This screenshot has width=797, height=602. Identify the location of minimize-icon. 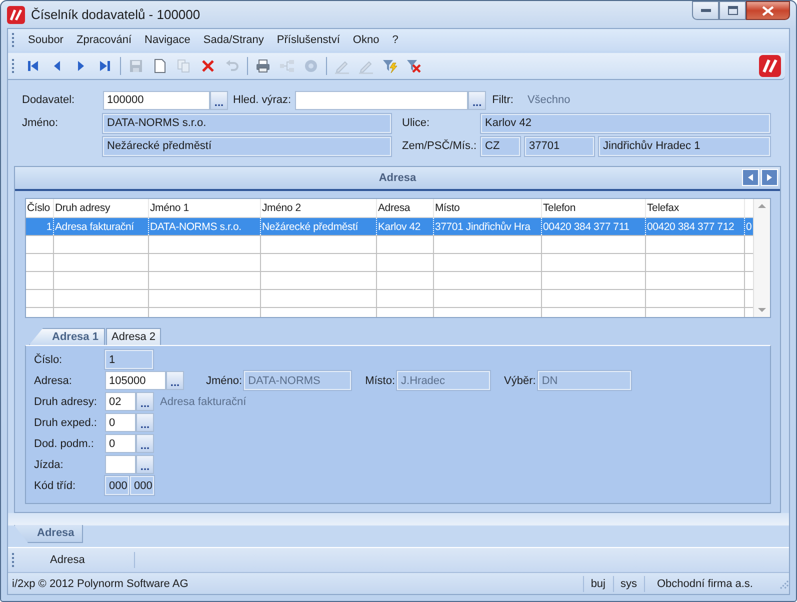
(705, 10).